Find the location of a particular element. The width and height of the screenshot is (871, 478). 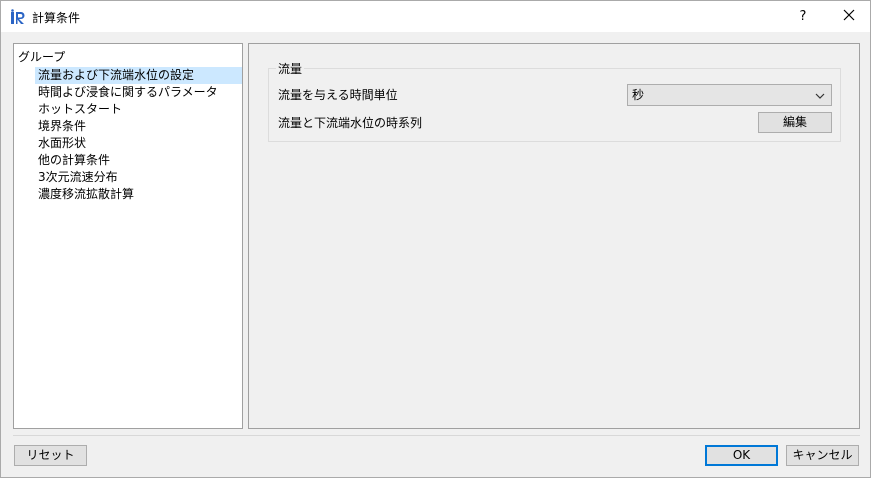

app-icon is located at coordinates (18, 17).